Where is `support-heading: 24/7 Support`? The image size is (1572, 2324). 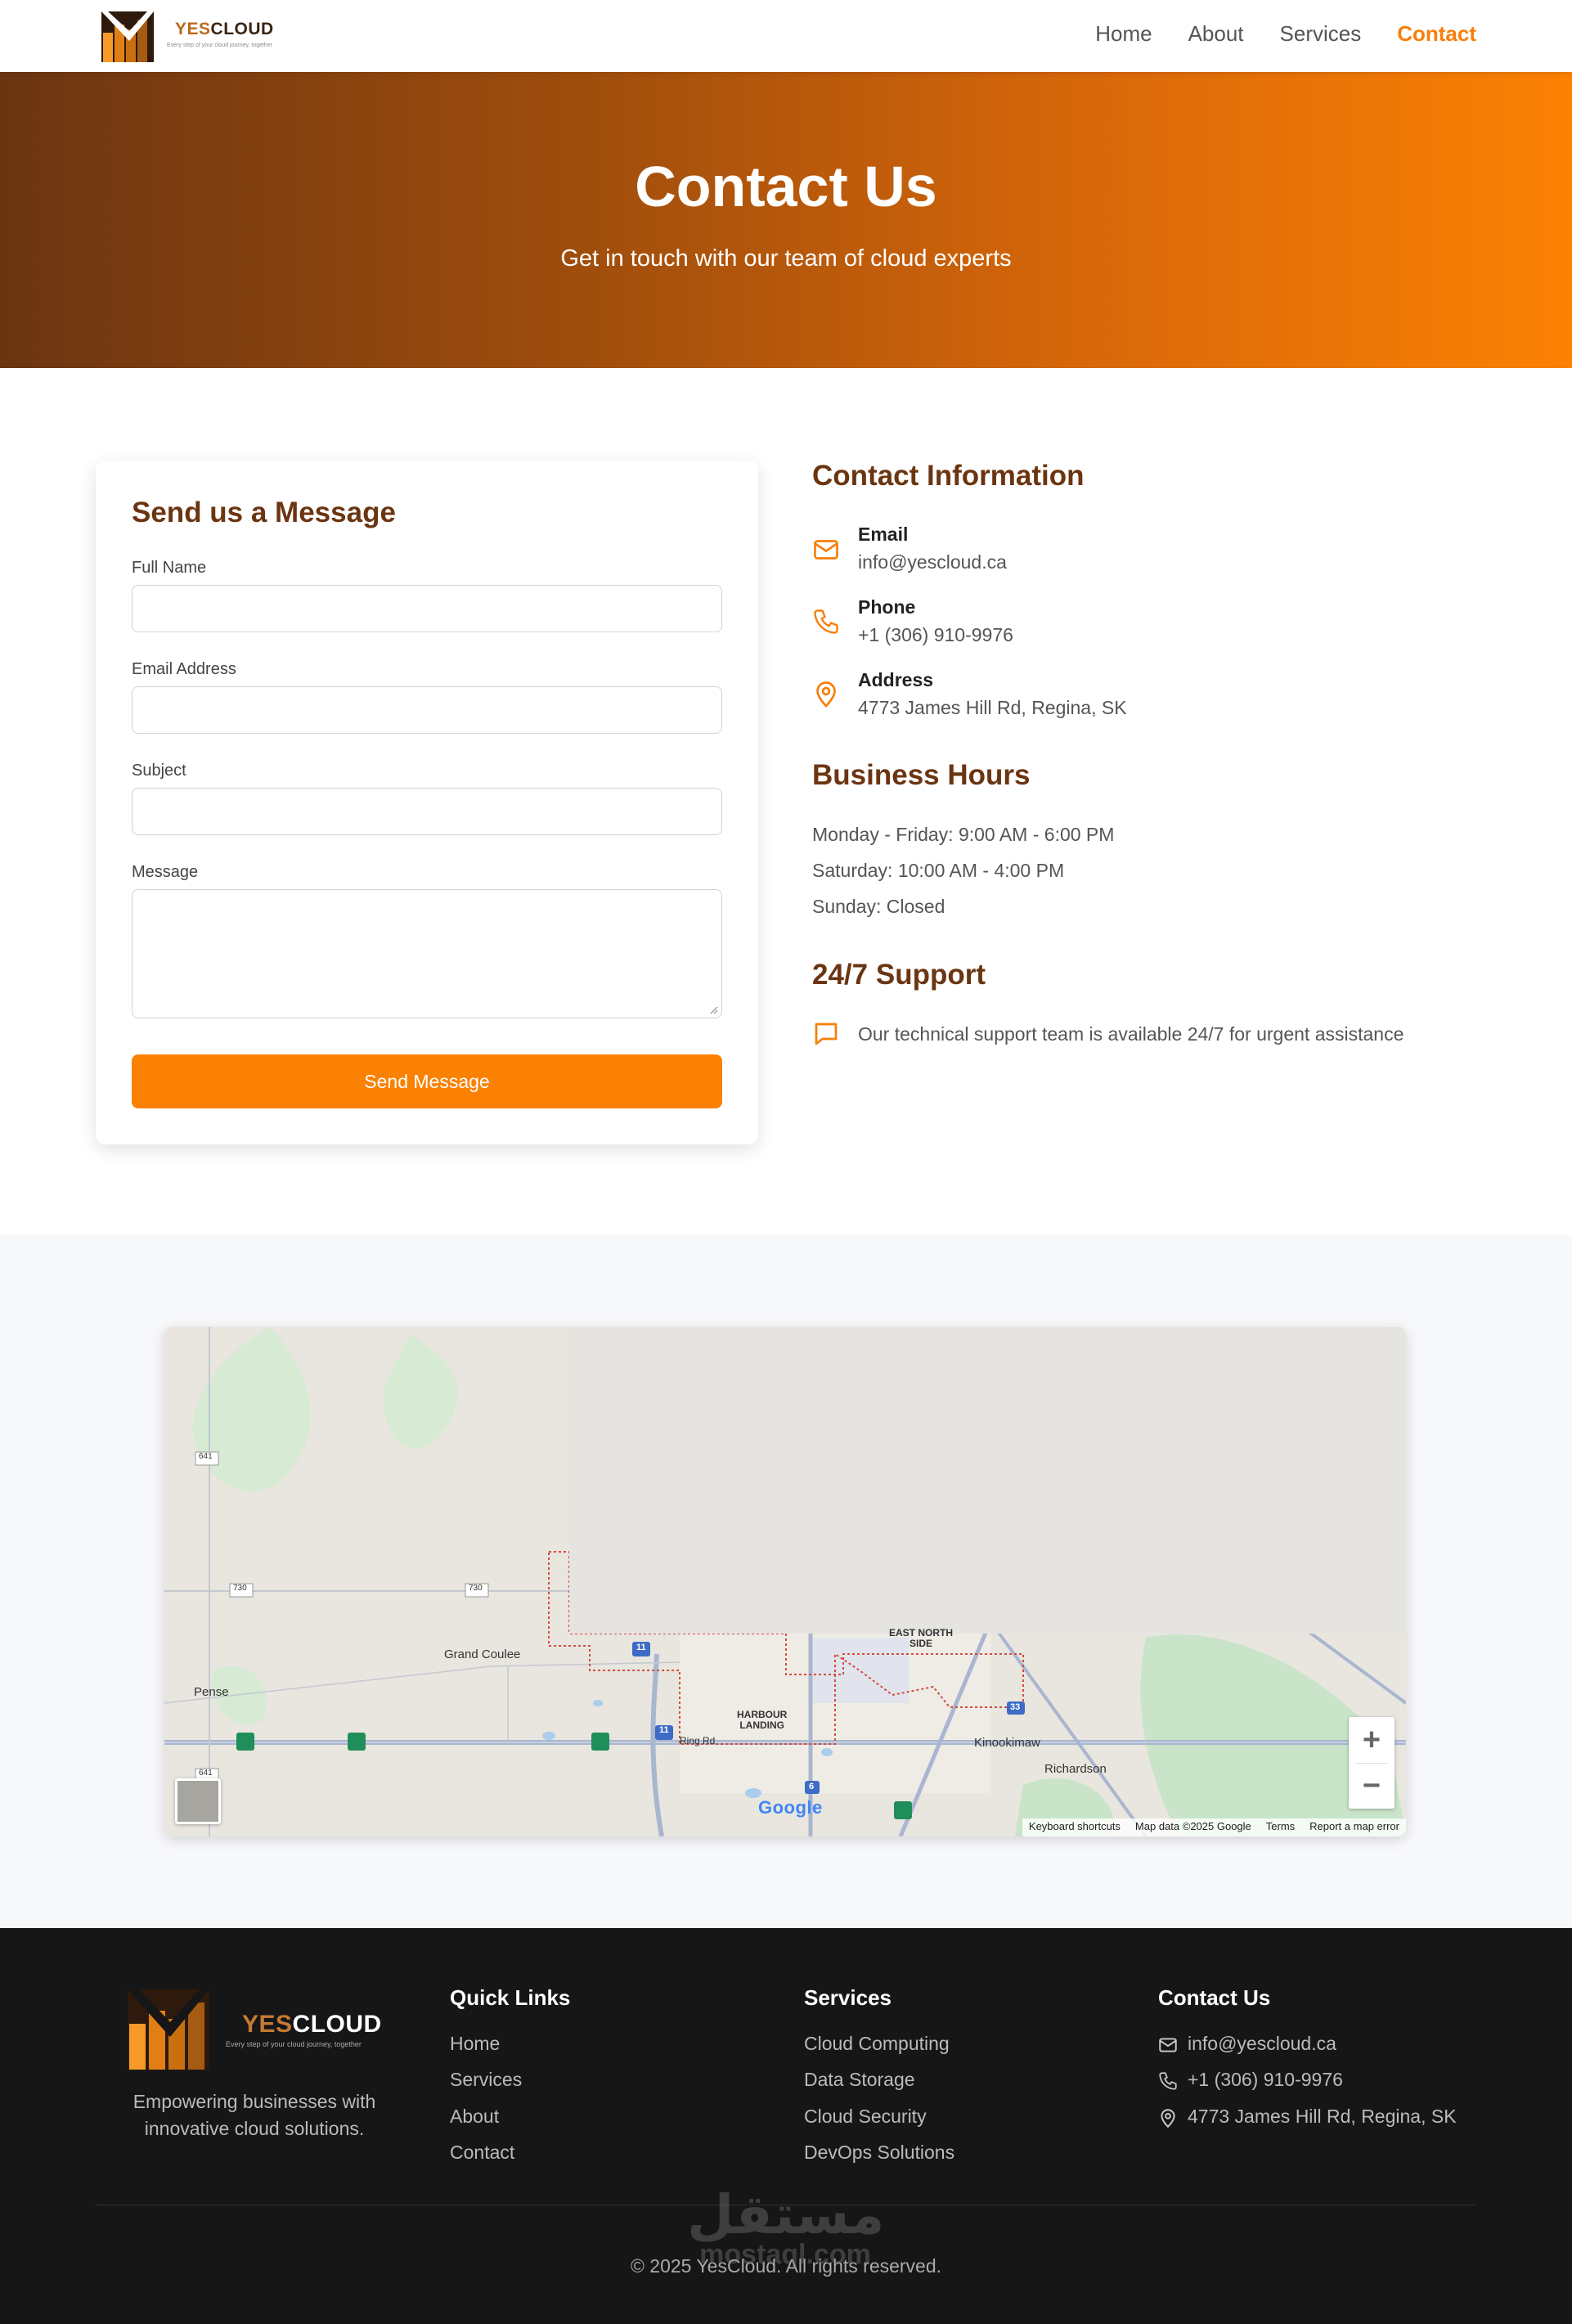
support-heading: 24/7 Support is located at coordinates (899, 975).